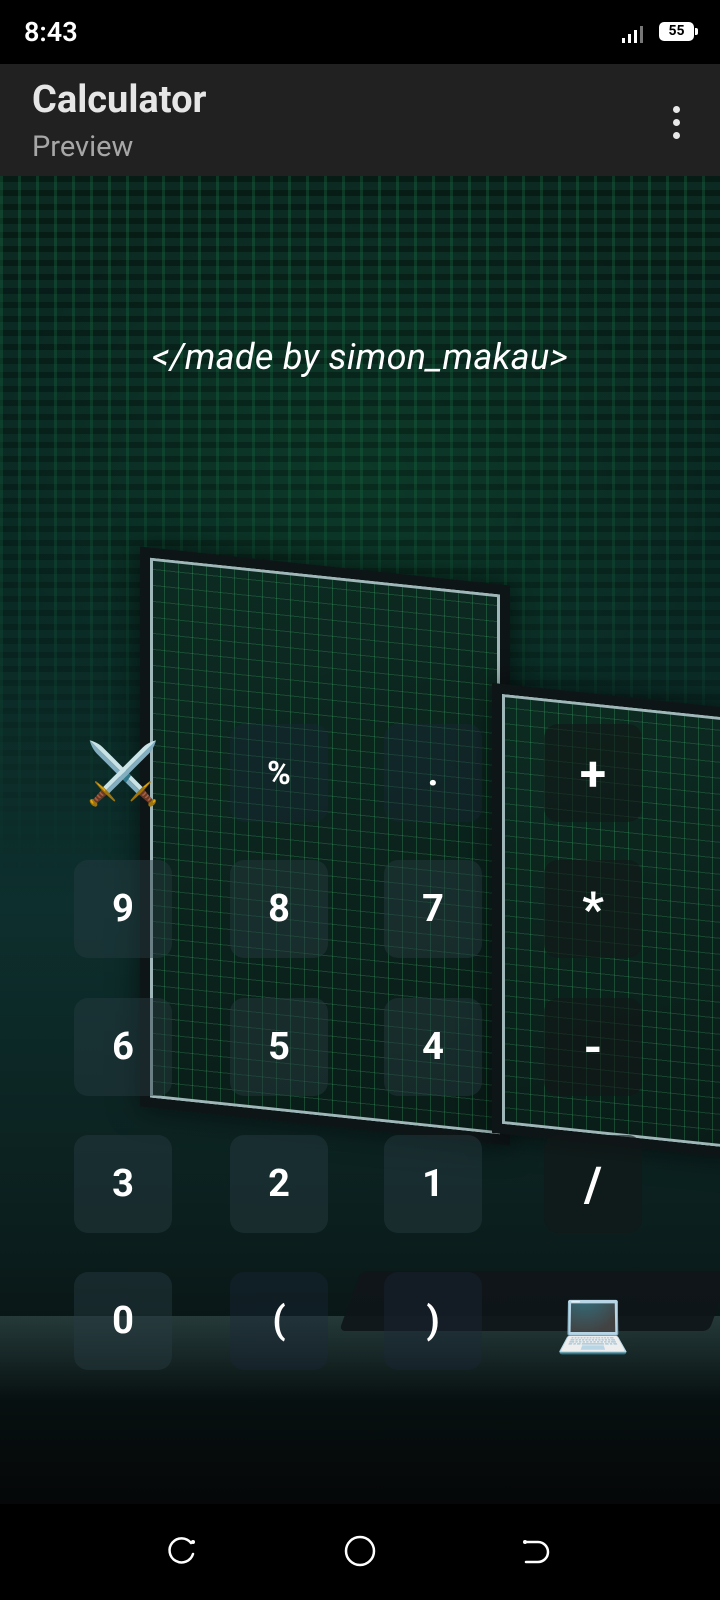  I want to click on home-icon, so click(360, 1551).